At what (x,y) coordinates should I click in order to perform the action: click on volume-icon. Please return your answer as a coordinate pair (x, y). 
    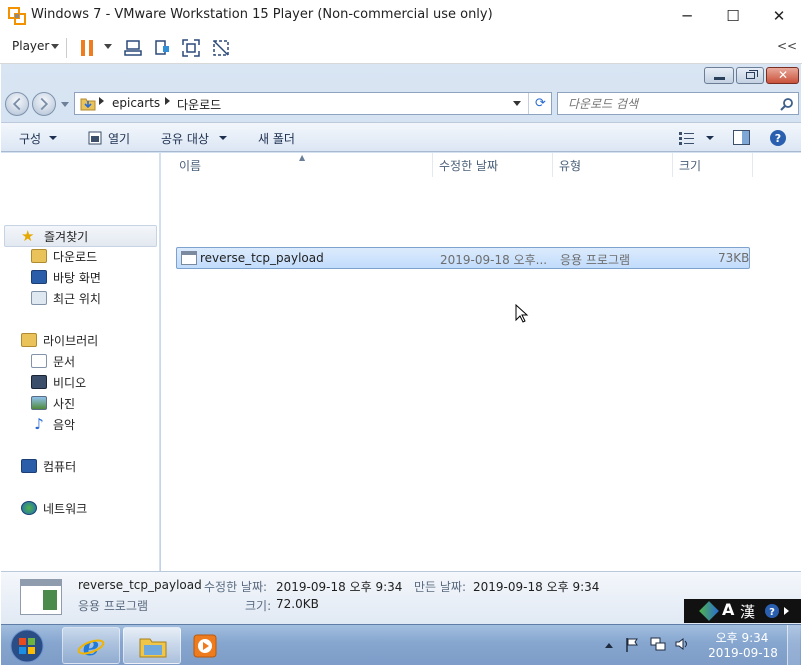
    Looking at the image, I should click on (682, 644).